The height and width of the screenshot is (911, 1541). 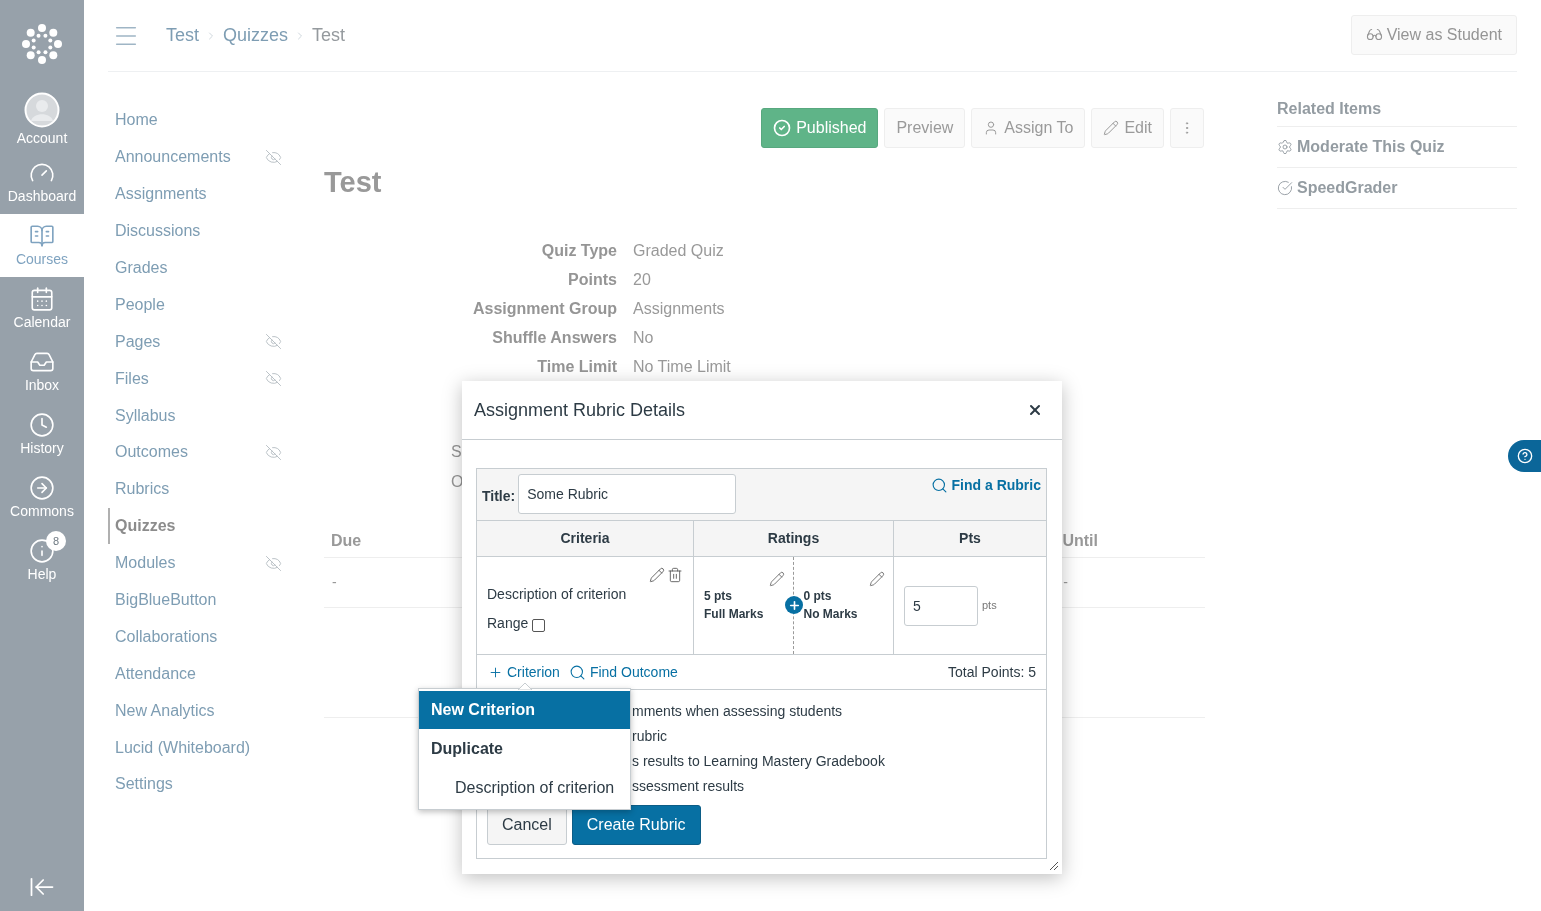 I want to click on range-checkbox, so click(x=539, y=625).